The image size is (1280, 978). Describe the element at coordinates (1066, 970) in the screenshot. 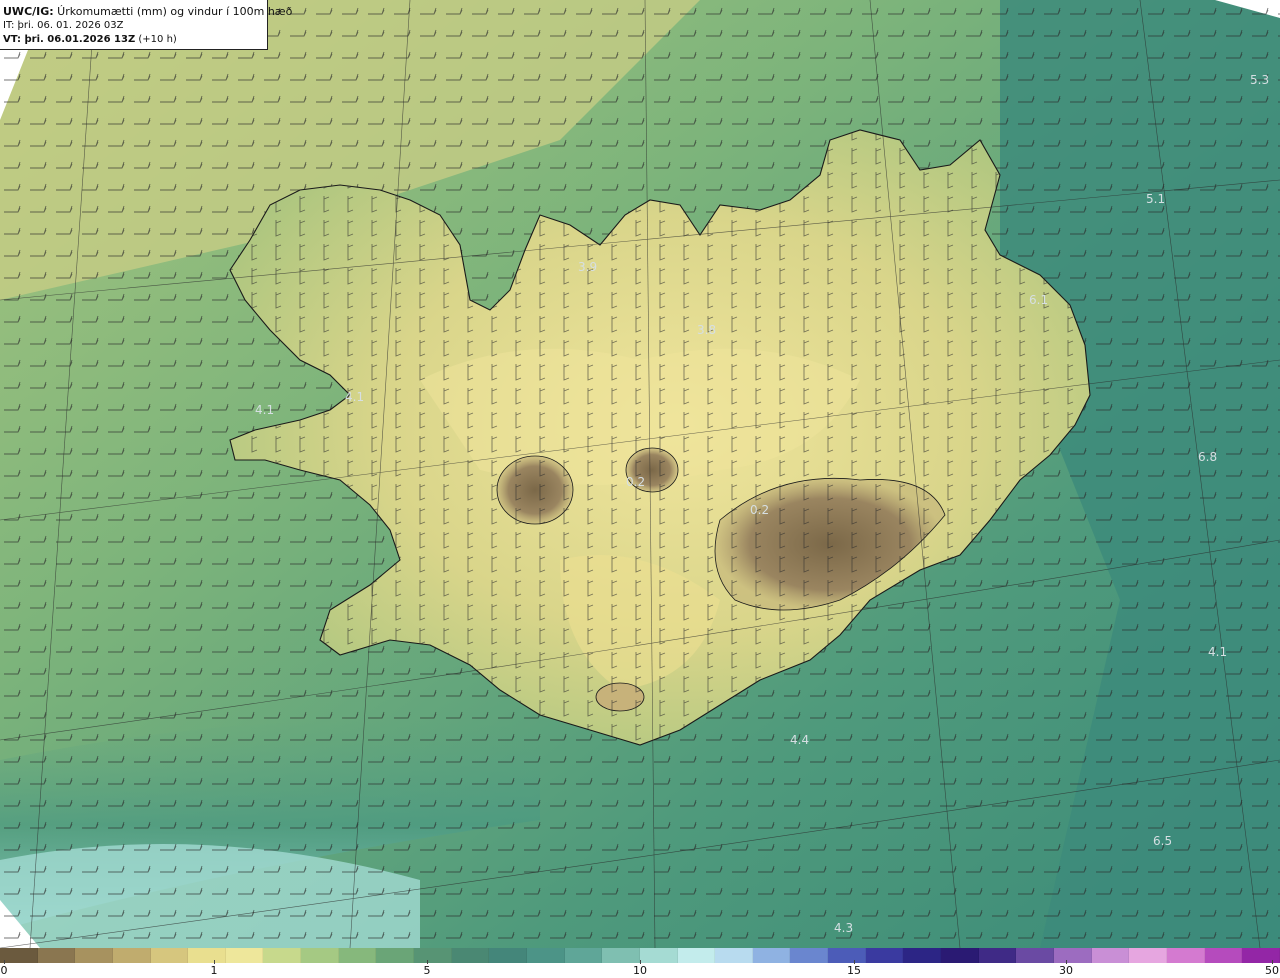

I see `colorbar-tick-label: 30` at that location.